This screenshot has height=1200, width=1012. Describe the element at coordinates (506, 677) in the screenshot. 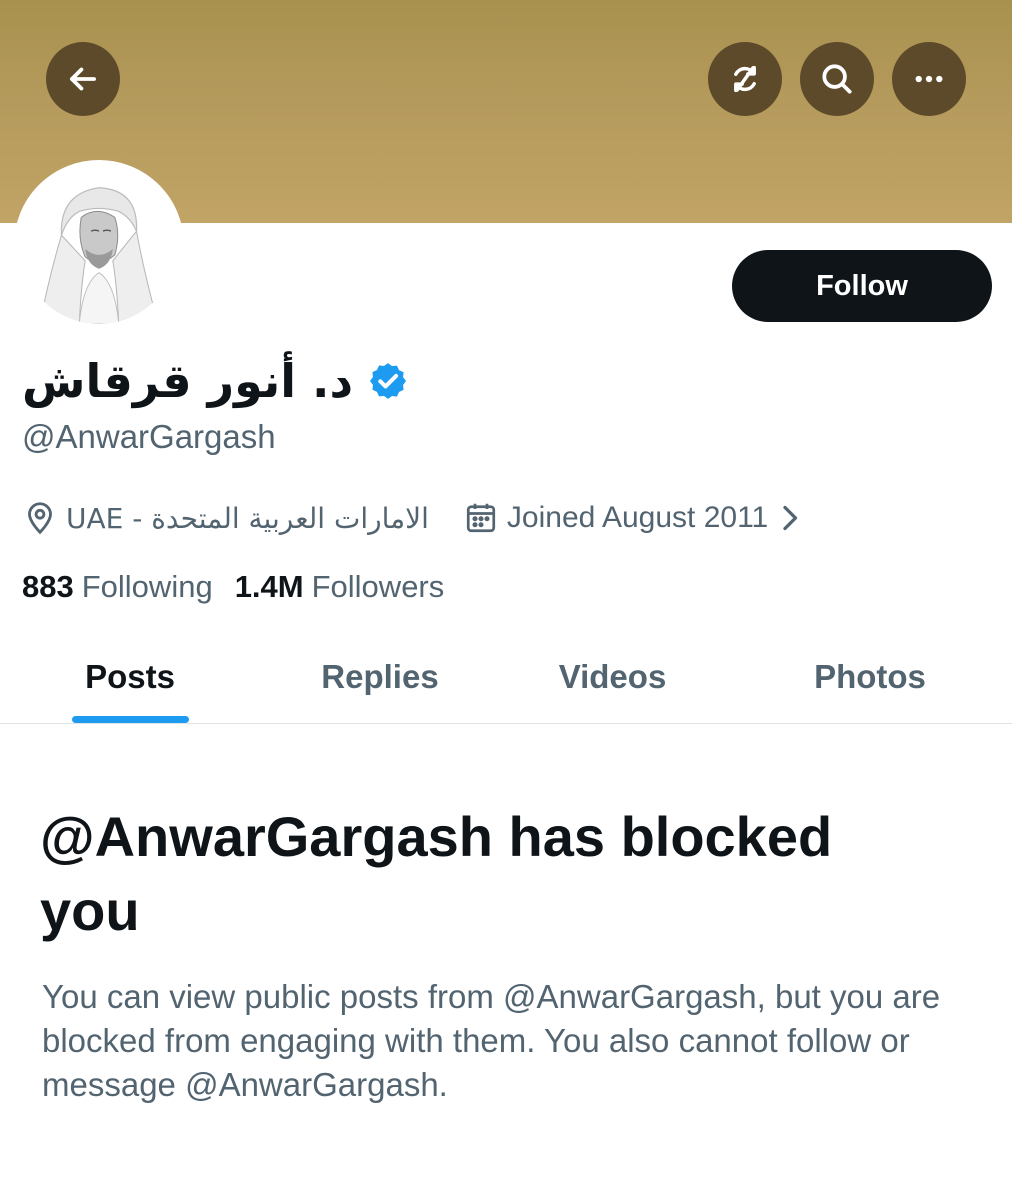

I see `profile-tabs: Posts Replies Videos Photos` at that location.